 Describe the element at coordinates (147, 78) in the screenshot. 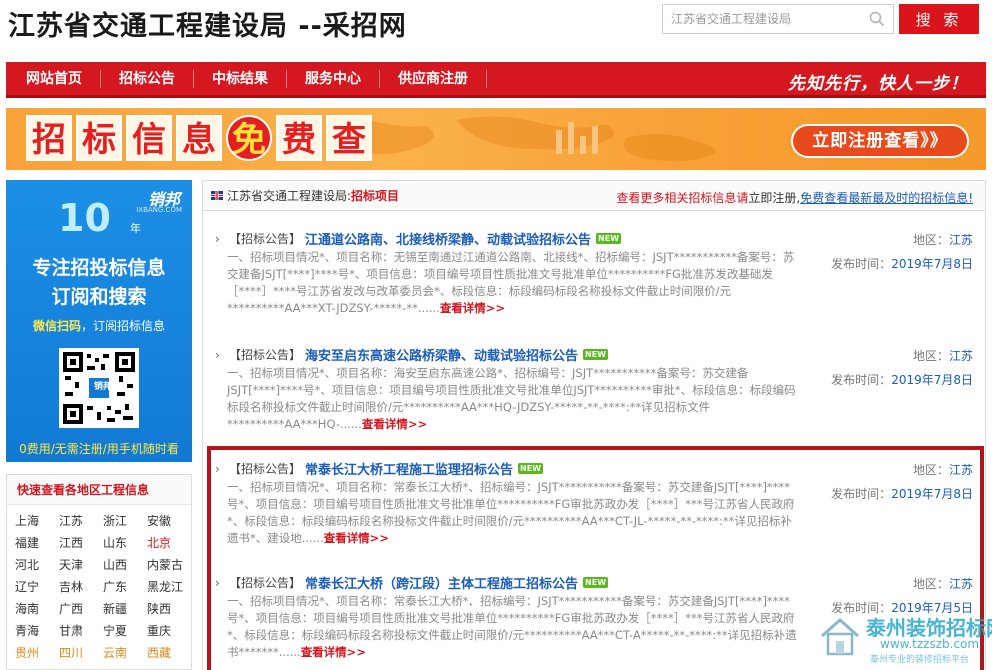

I see `nav-item-tender: 招标公告` at that location.